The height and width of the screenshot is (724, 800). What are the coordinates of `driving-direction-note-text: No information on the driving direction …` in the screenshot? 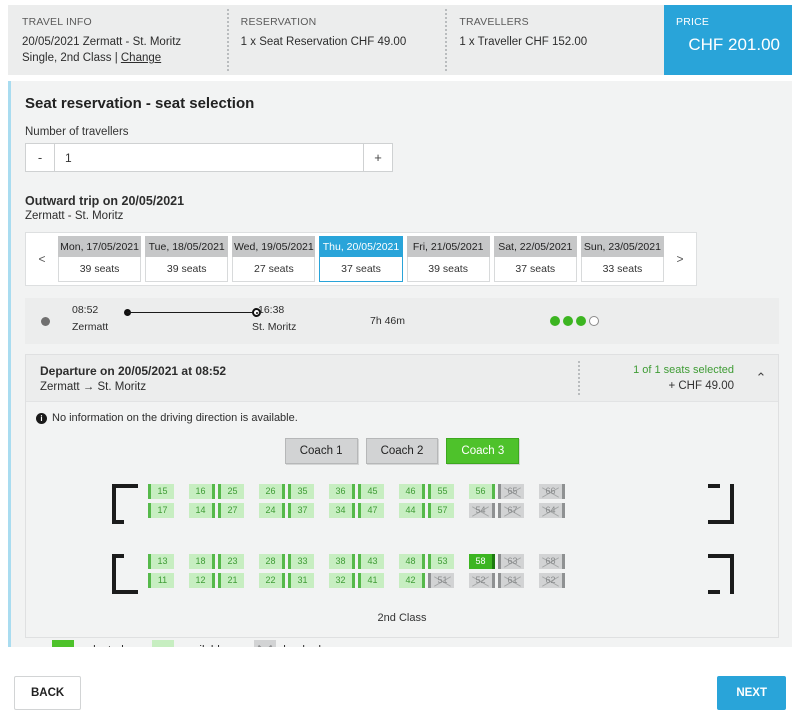 It's located at (175, 418).